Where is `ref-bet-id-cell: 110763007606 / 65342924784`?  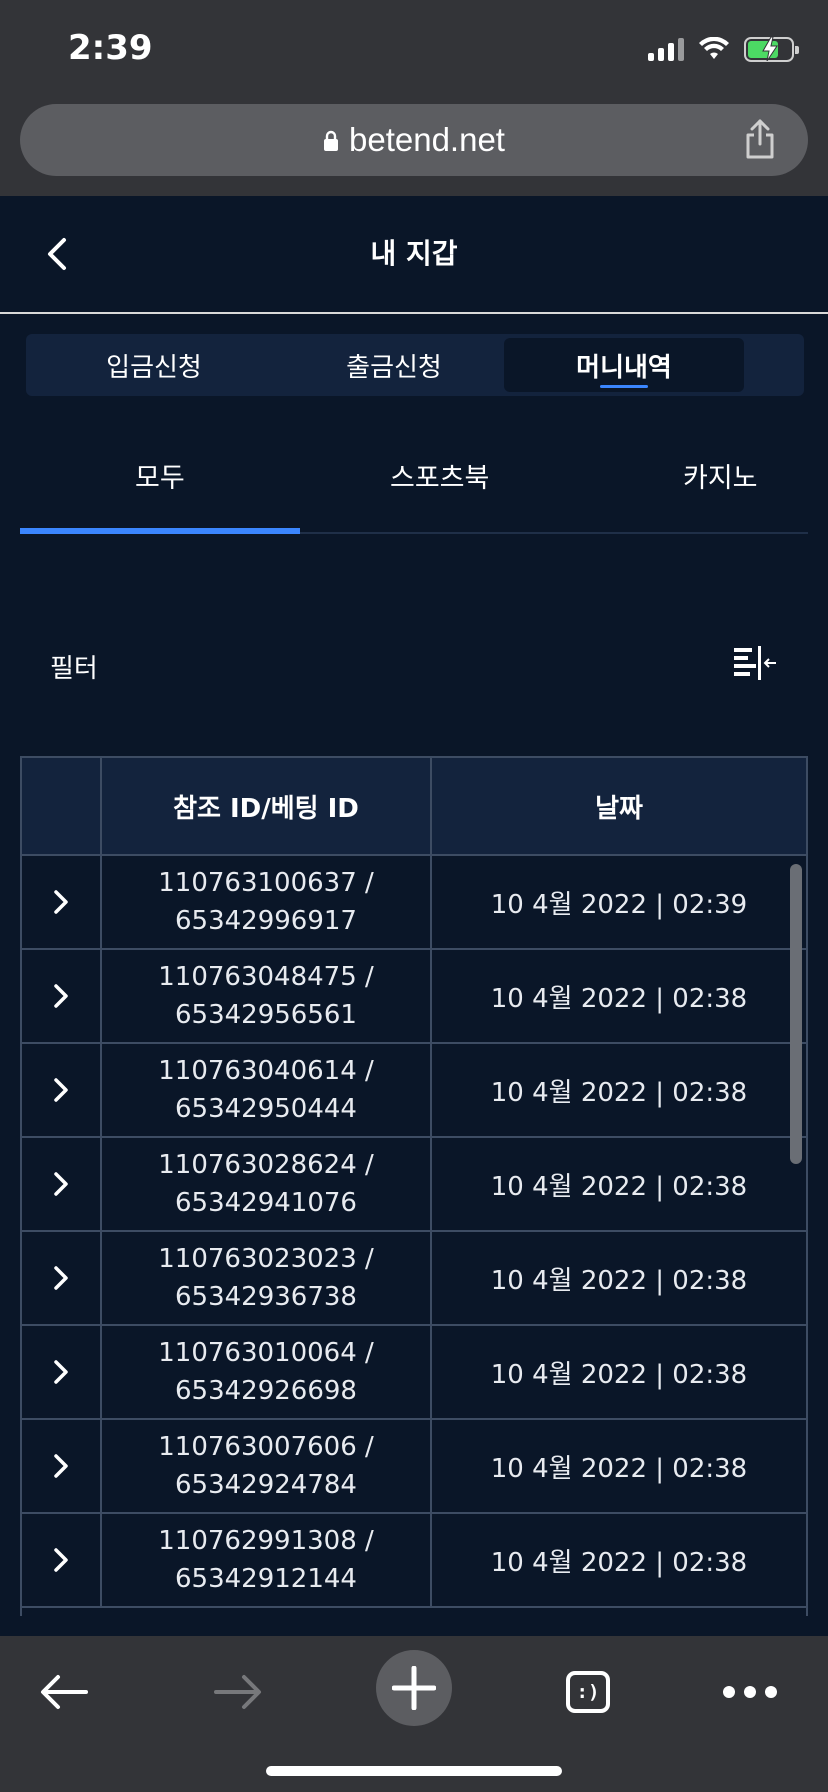 ref-bet-id-cell: 110763007606 / 65342924784 is located at coordinates (267, 1466).